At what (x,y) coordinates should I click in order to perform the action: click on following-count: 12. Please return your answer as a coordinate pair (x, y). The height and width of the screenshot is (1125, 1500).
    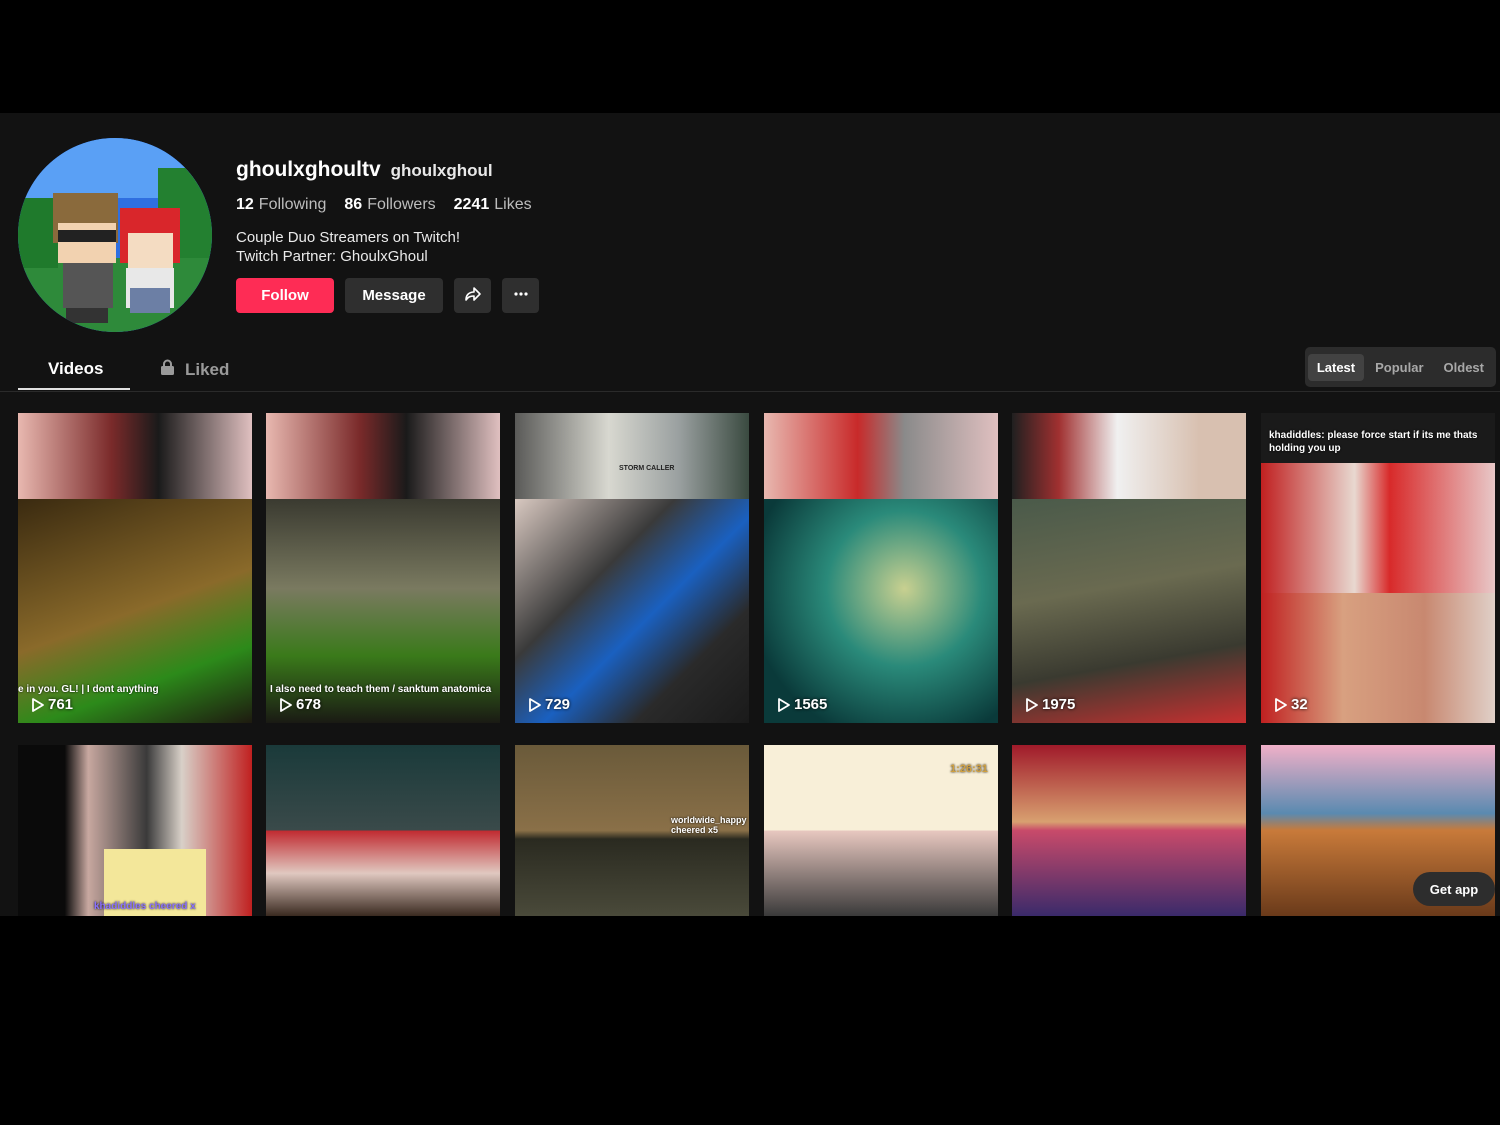
    Looking at the image, I should click on (245, 204).